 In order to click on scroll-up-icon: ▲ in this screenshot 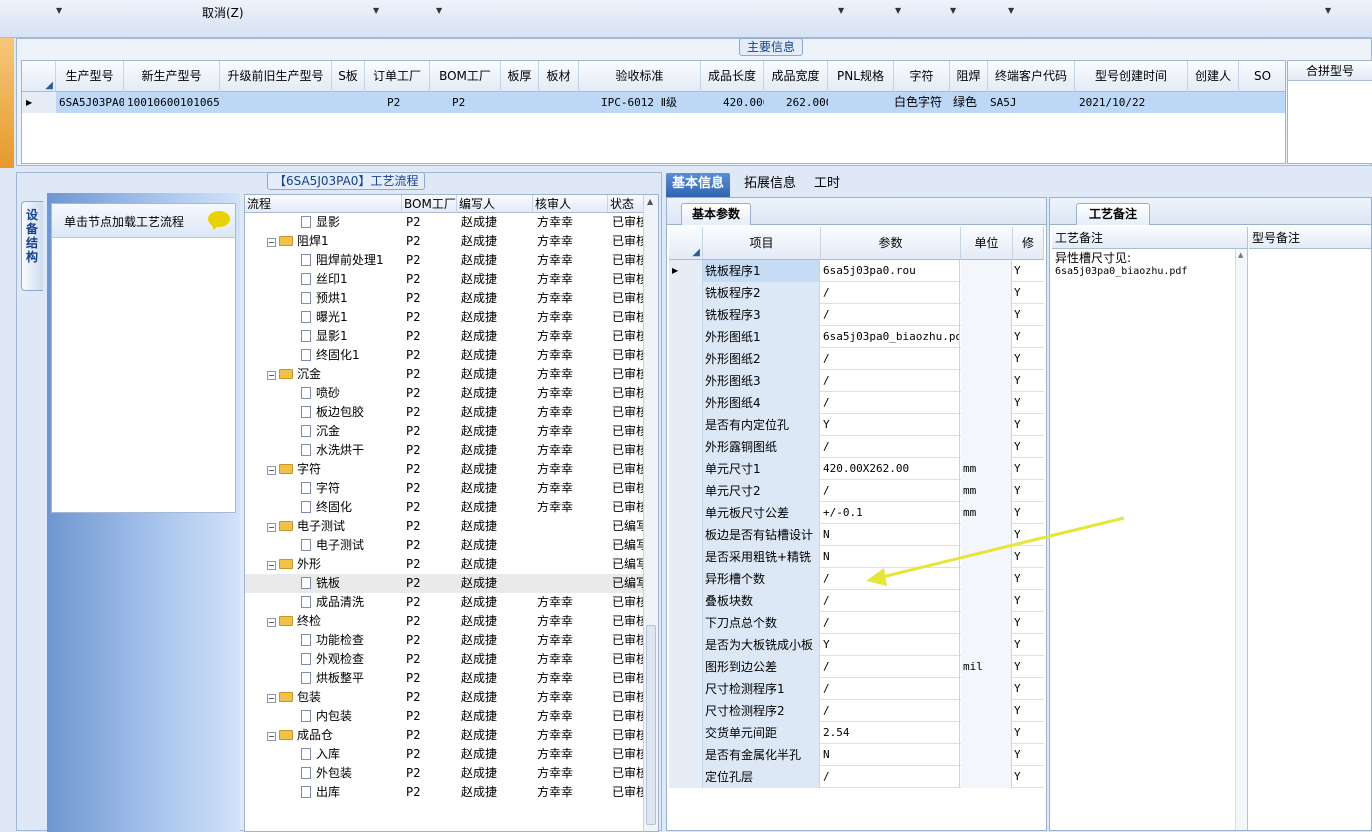, I will do `click(650, 201)`.